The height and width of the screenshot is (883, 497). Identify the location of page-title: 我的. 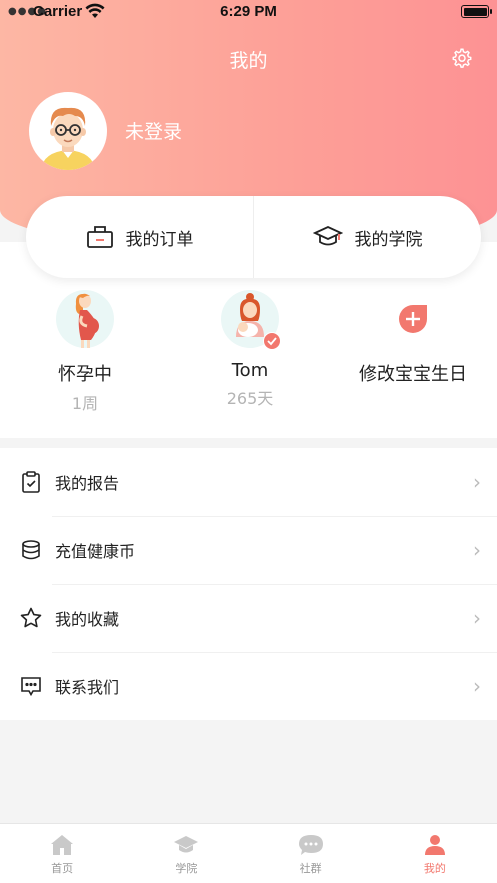
(248, 61).